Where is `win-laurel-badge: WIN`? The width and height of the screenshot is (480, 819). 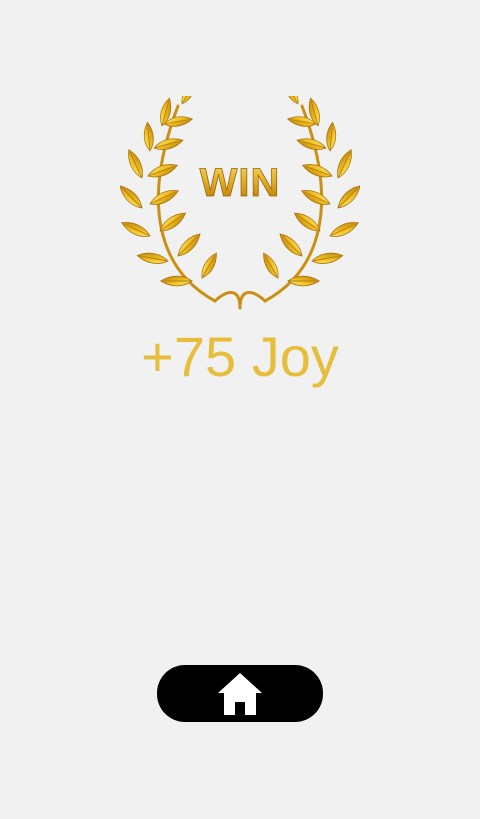 win-laurel-badge: WIN is located at coordinates (240, 204).